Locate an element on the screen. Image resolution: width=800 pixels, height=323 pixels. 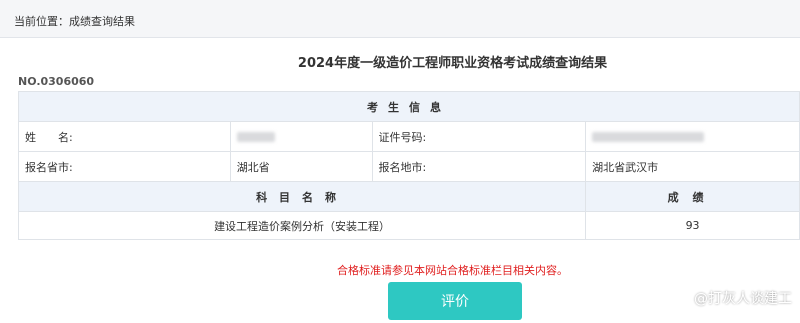
subject-name: 建设工程造价案例分析（安装工程） is located at coordinates (302, 225).